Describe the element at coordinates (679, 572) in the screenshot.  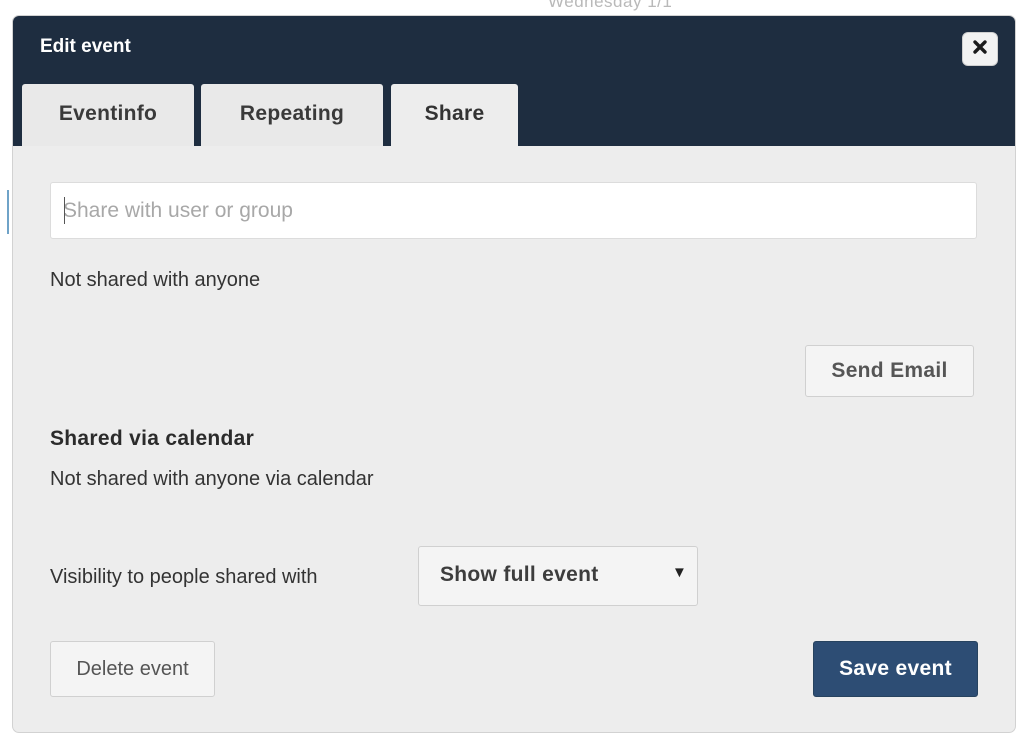
I see `caret-down-icon: ▼` at that location.